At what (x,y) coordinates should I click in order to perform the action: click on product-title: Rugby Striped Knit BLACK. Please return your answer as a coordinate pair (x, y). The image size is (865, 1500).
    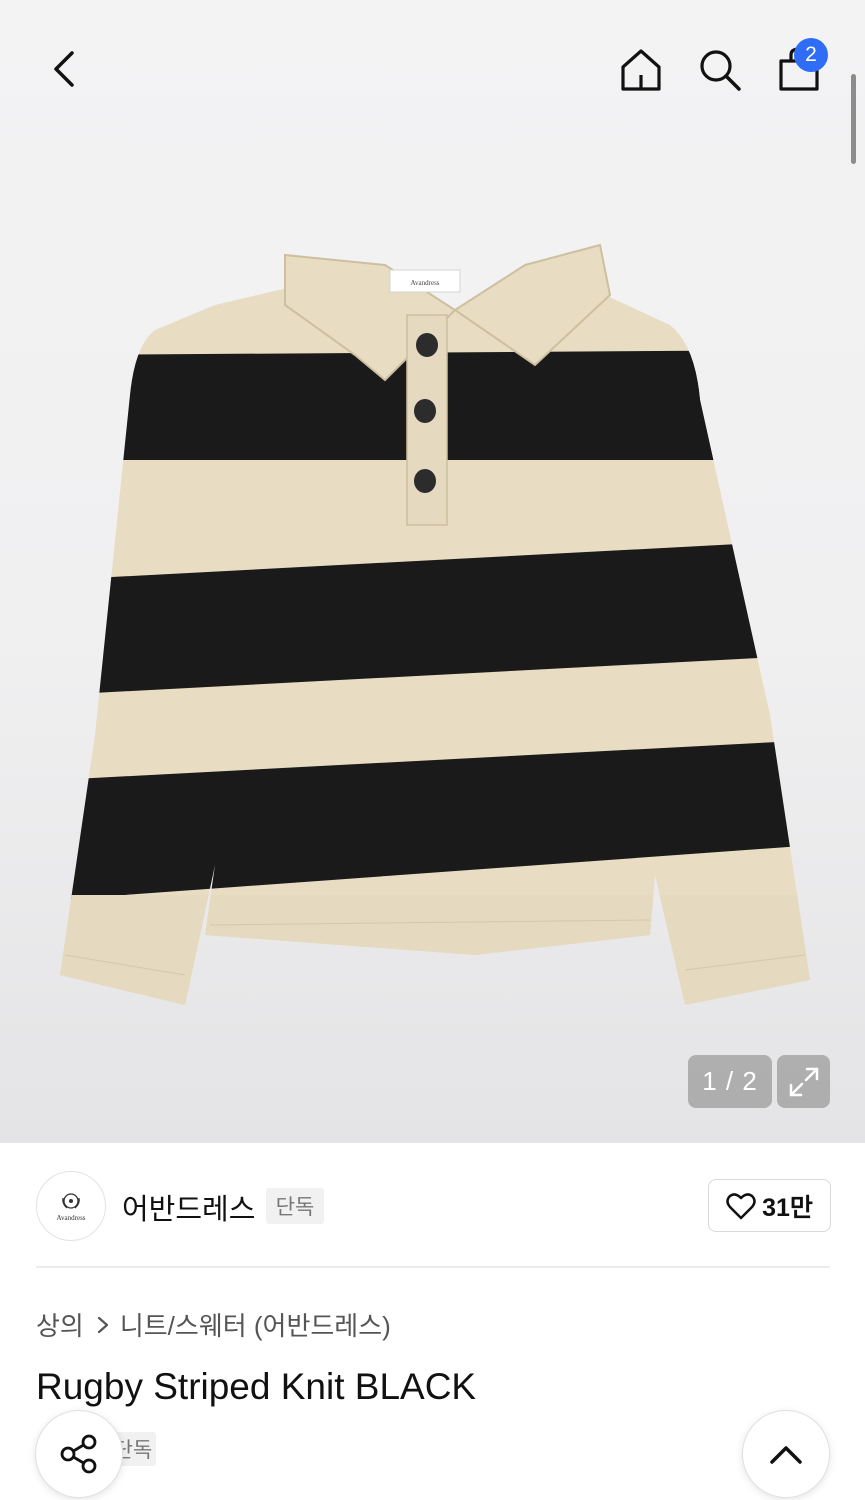
    Looking at the image, I should click on (256, 1386).